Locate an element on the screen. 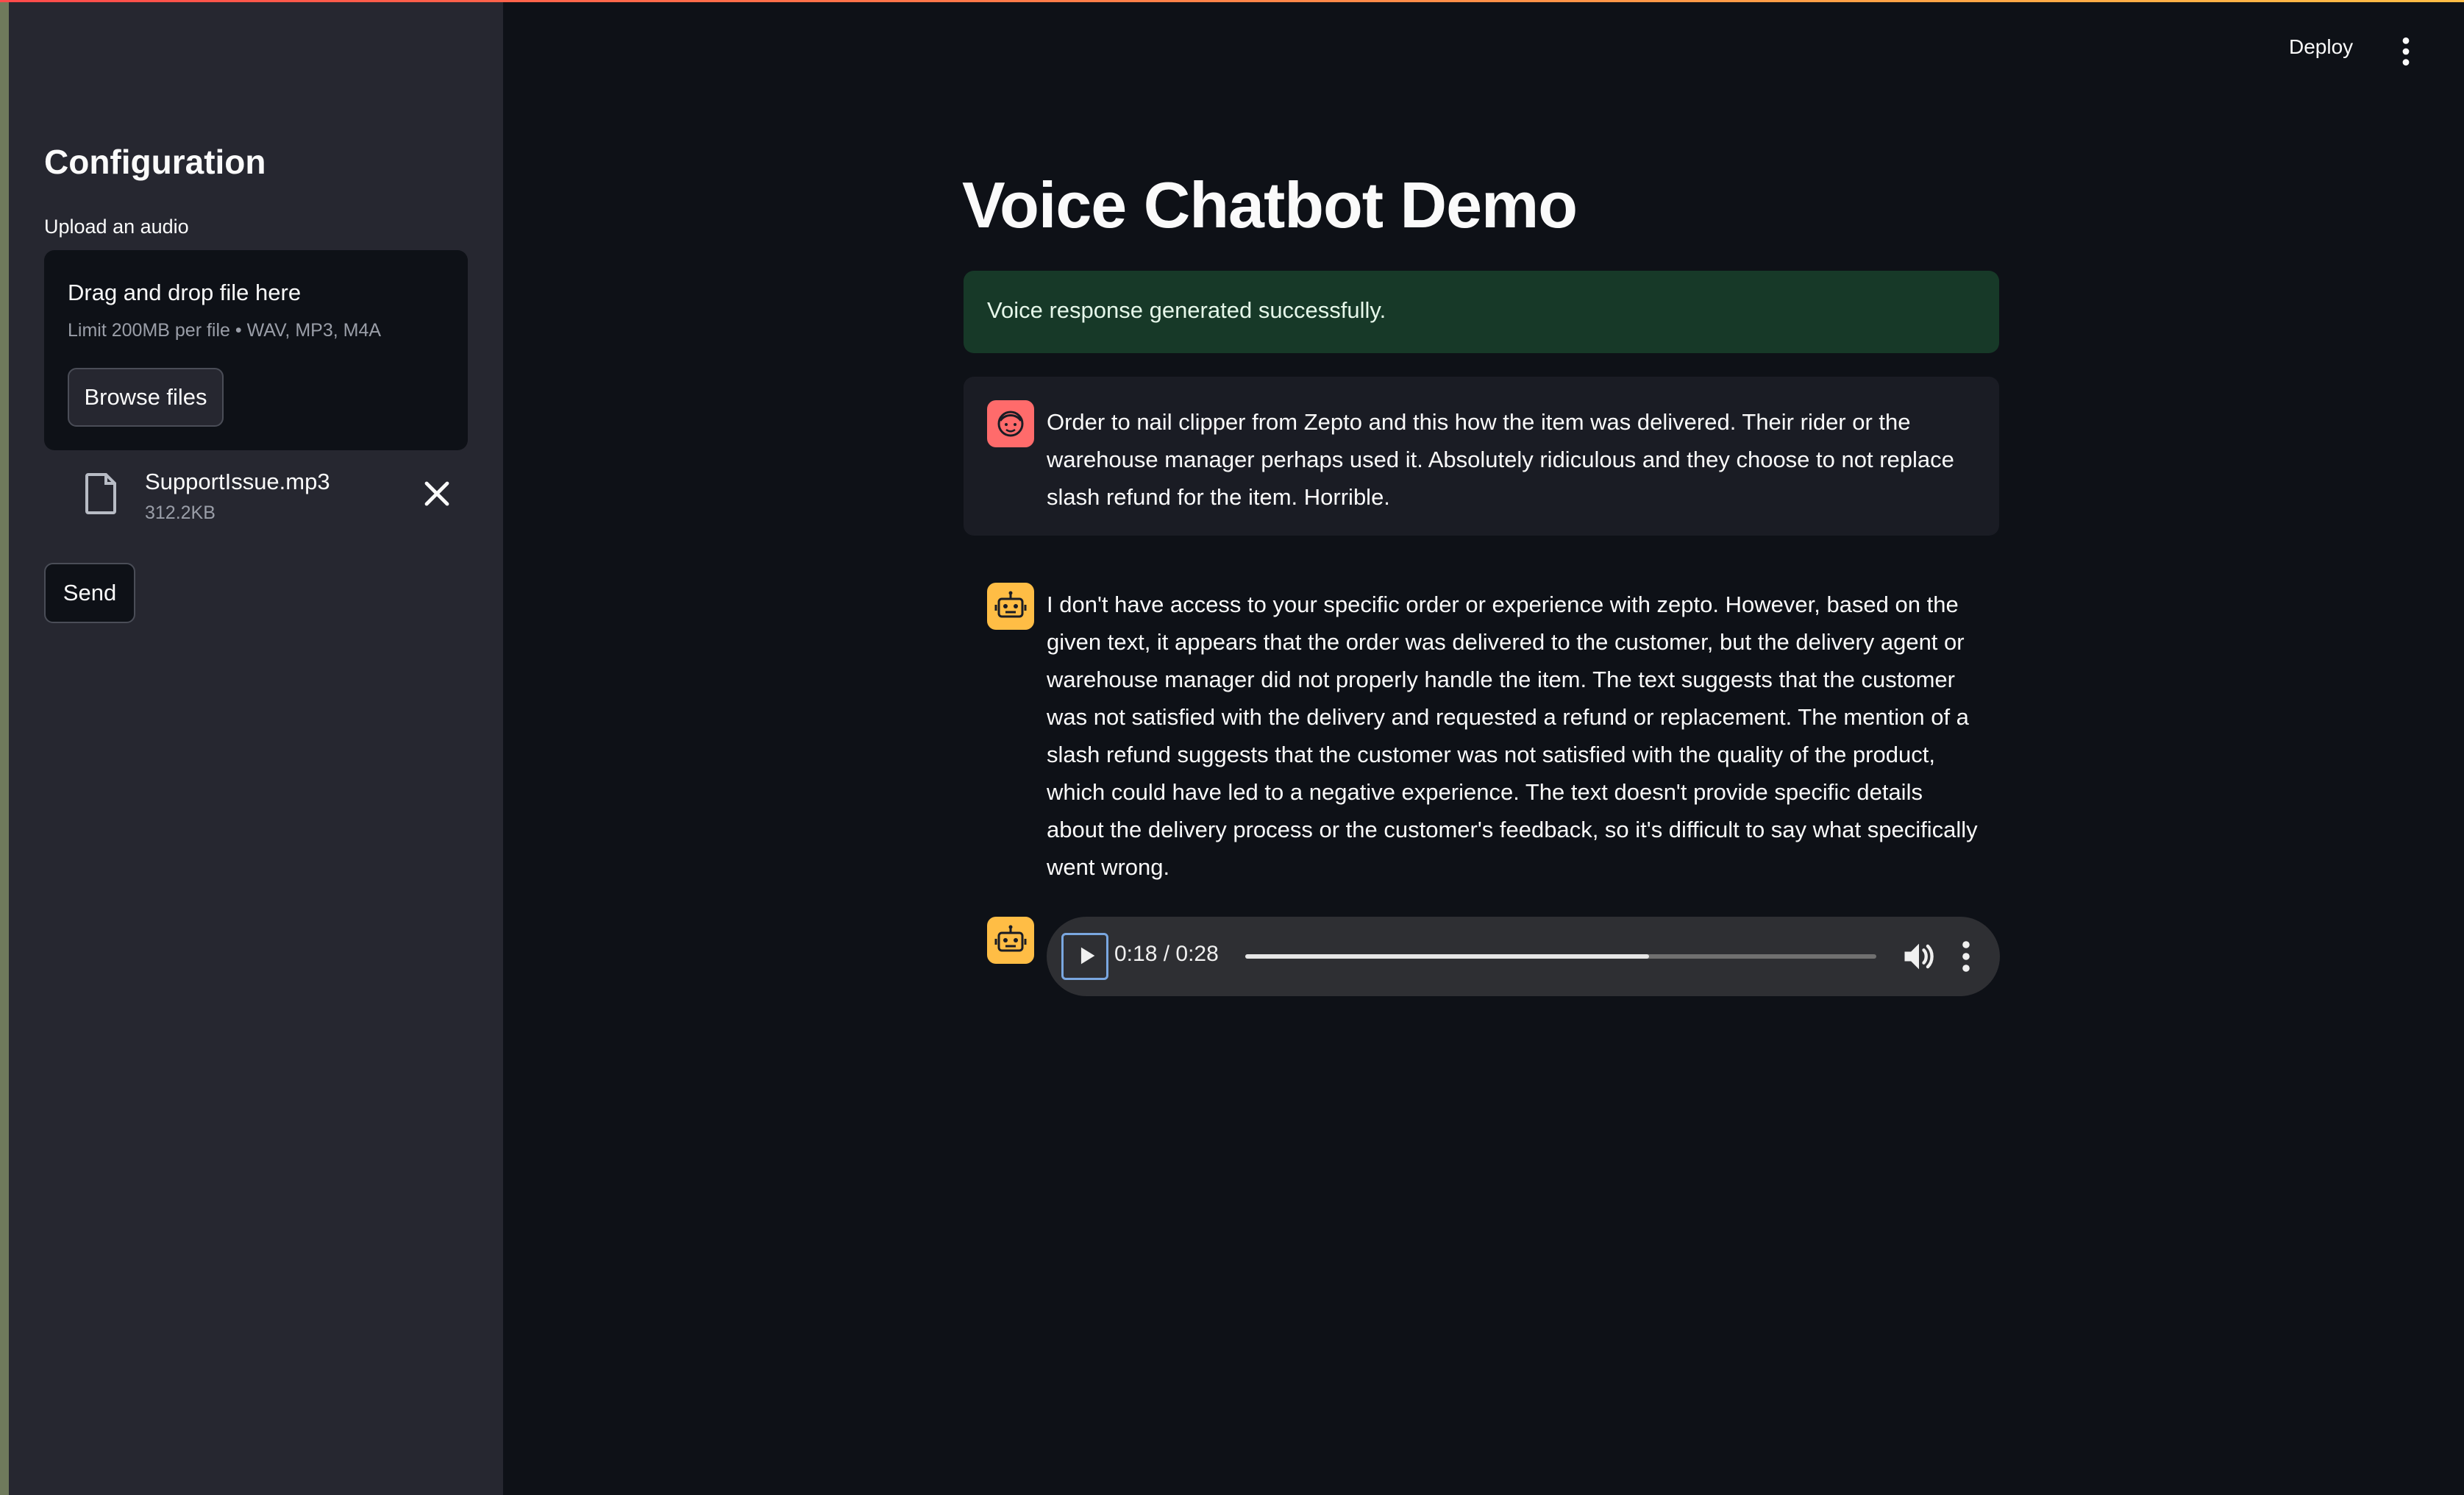  chat-message-audio: 0:18 / 0:28 is located at coordinates (1482, 957).